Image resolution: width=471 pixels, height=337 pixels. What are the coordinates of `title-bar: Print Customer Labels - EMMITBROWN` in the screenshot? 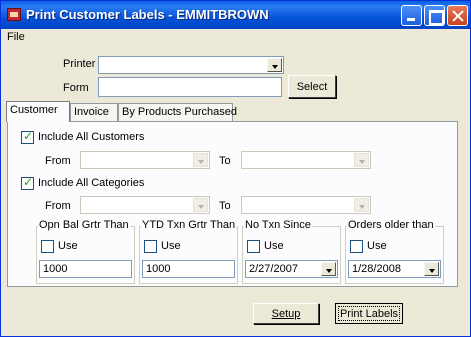 It's located at (235, 15).